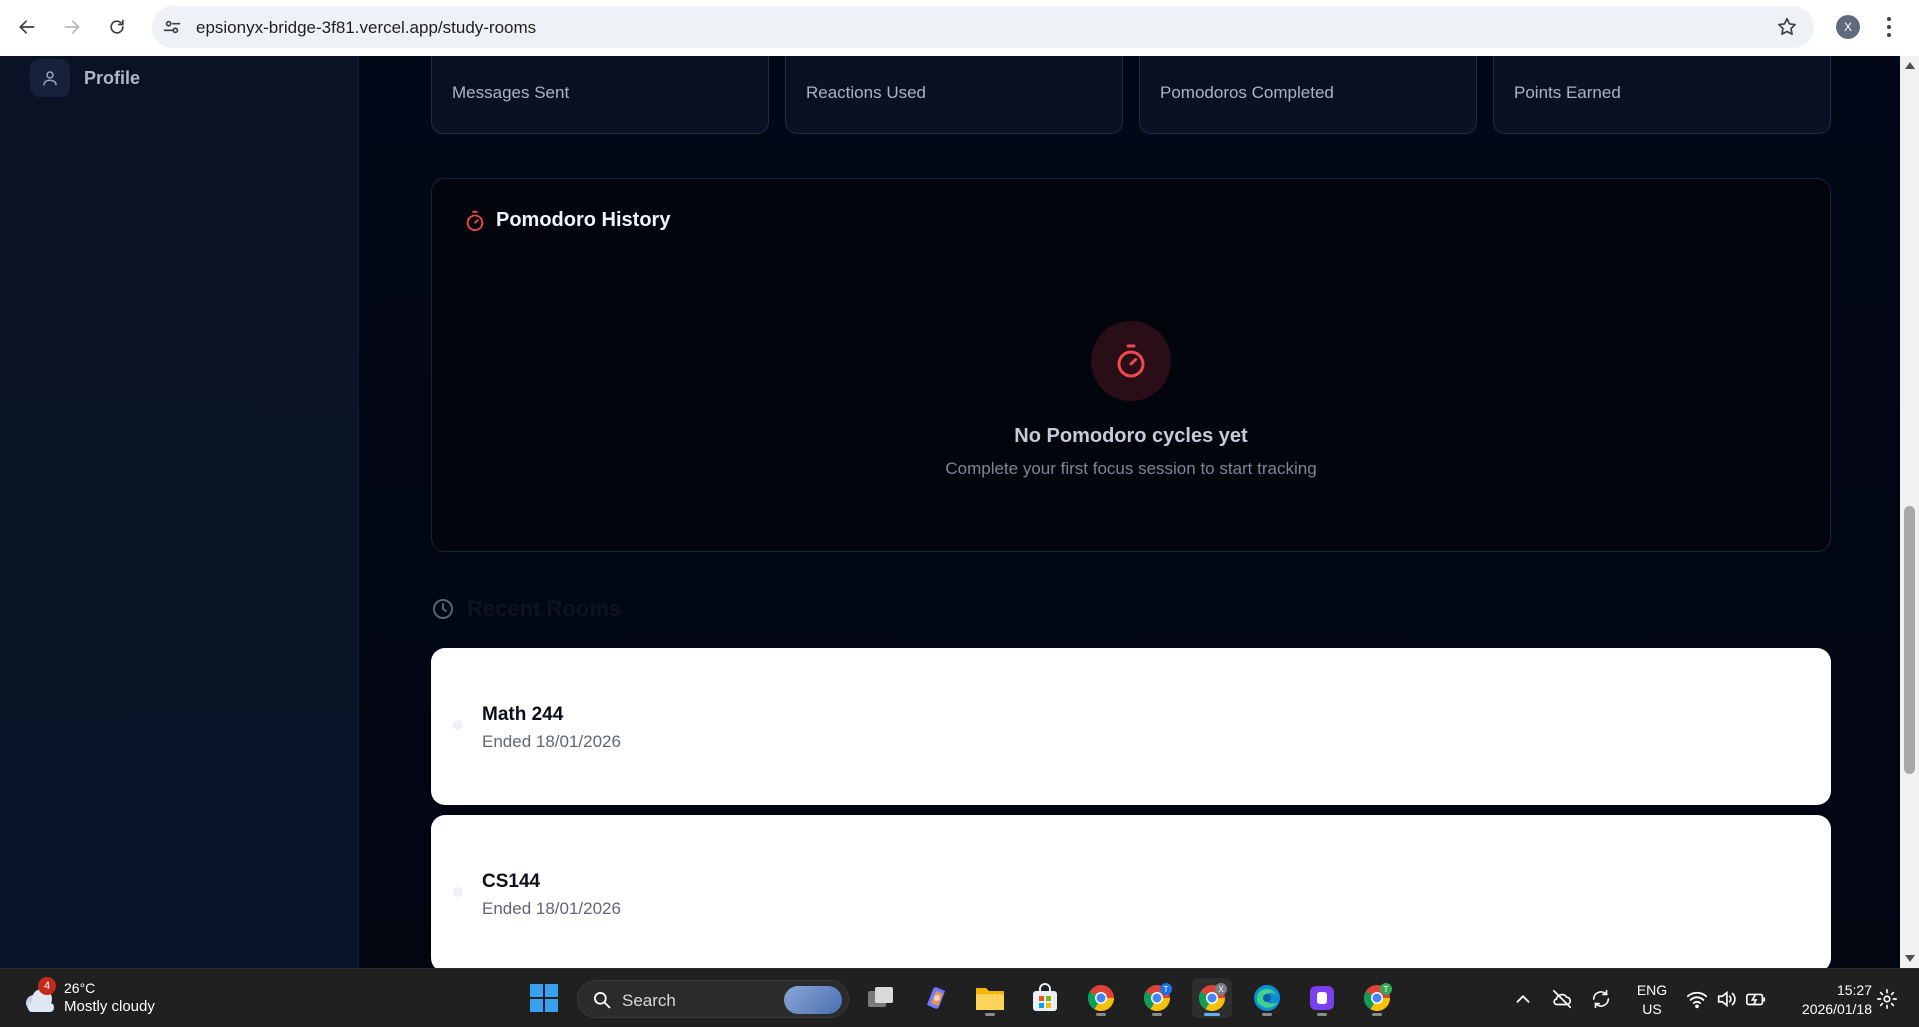  I want to click on page-scrollbar, so click(1909, 512).